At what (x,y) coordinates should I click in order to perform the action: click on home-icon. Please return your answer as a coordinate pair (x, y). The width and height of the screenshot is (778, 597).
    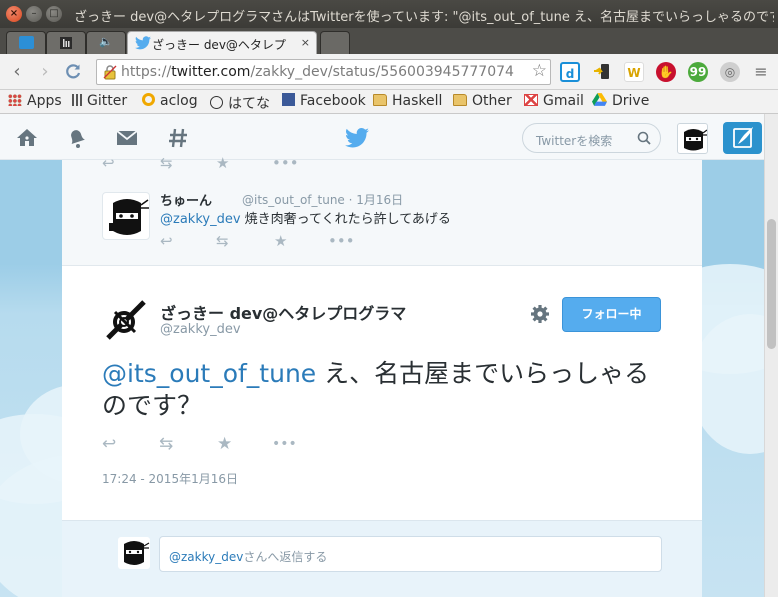
    Looking at the image, I should click on (27, 138).